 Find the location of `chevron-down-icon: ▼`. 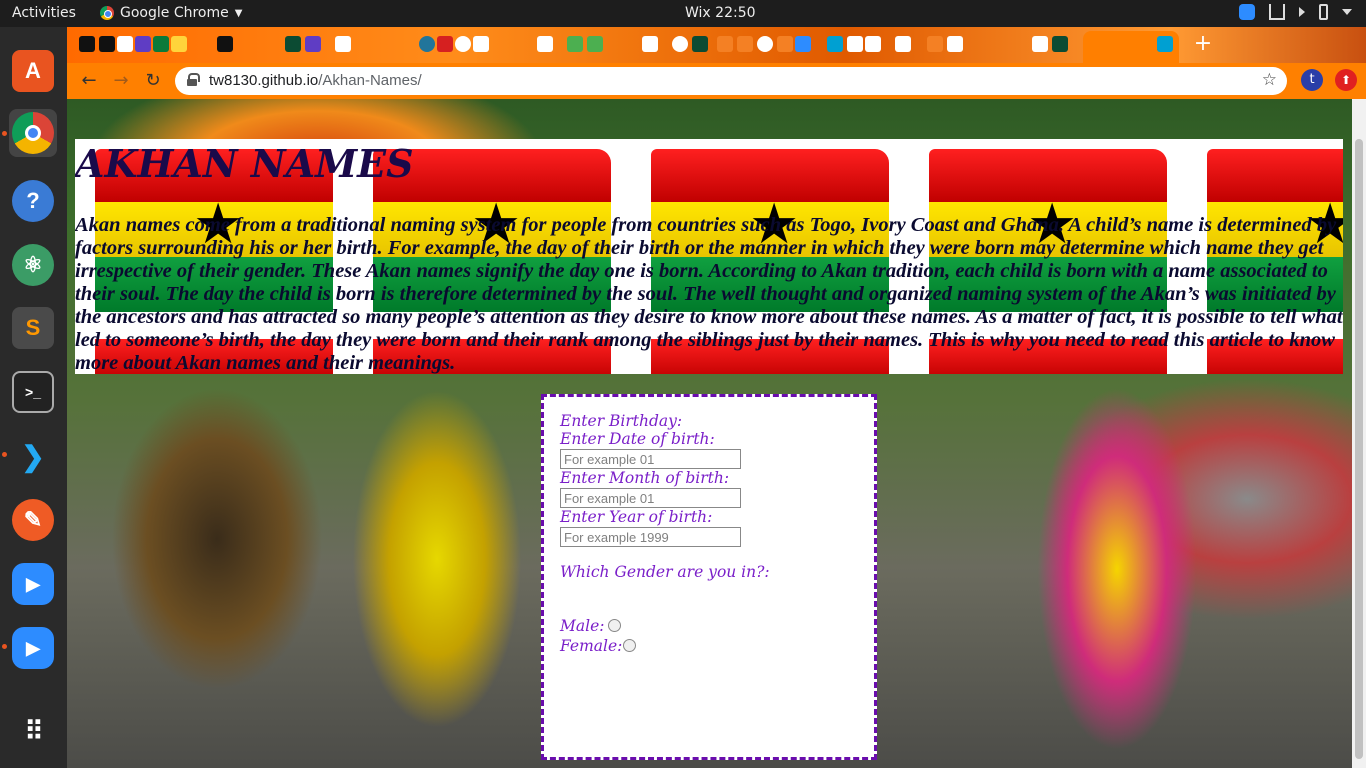

chevron-down-icon: ▼ is located at coordinates (238, 13).